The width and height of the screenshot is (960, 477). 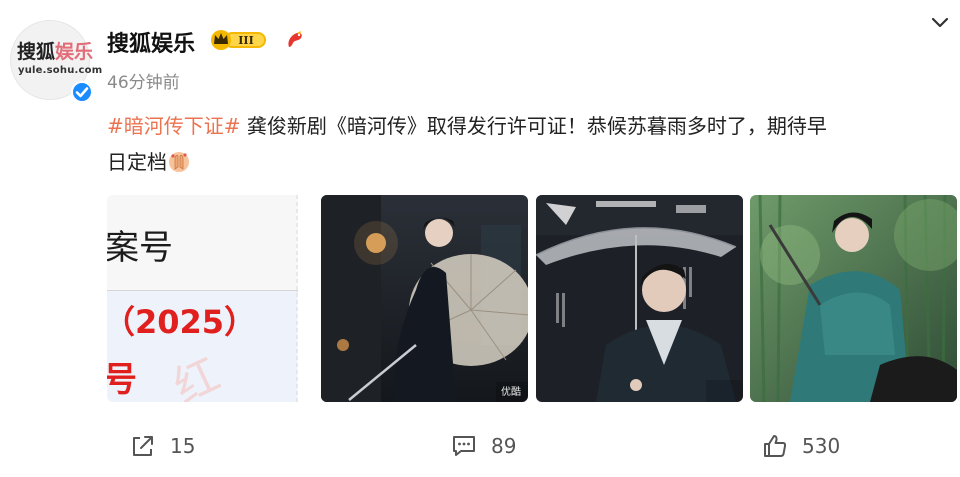 I want to click on image-text-number: 号, so click(x=122, y=380).